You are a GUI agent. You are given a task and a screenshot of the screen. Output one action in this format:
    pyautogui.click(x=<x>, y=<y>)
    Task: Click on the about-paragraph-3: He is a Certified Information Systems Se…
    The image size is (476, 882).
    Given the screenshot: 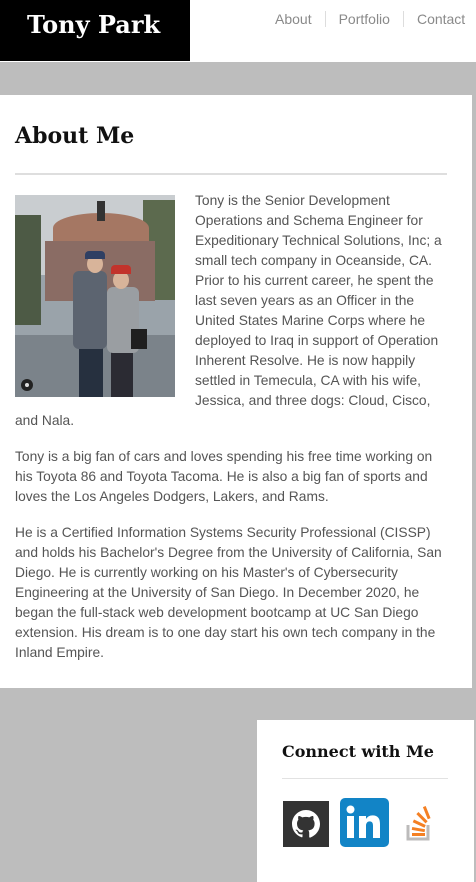 What is the action you would take?
    pyautogui.click(x=228, y=592)
    